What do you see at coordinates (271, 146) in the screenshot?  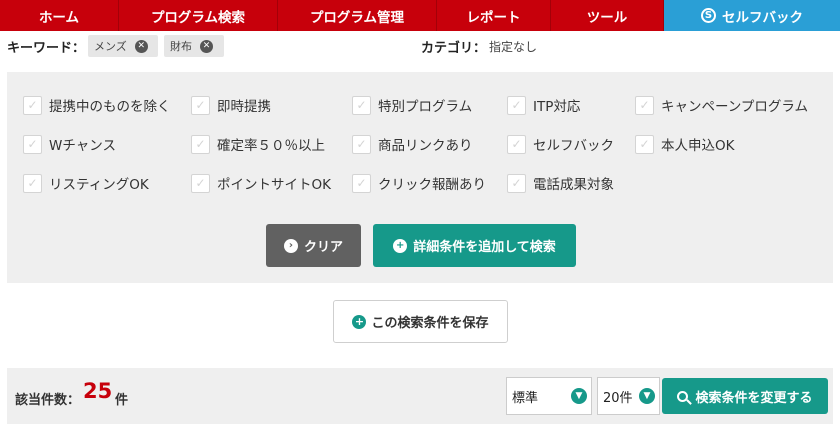 I see `filter-label: 確定率５０％以上` at bounding box center [271, 146].